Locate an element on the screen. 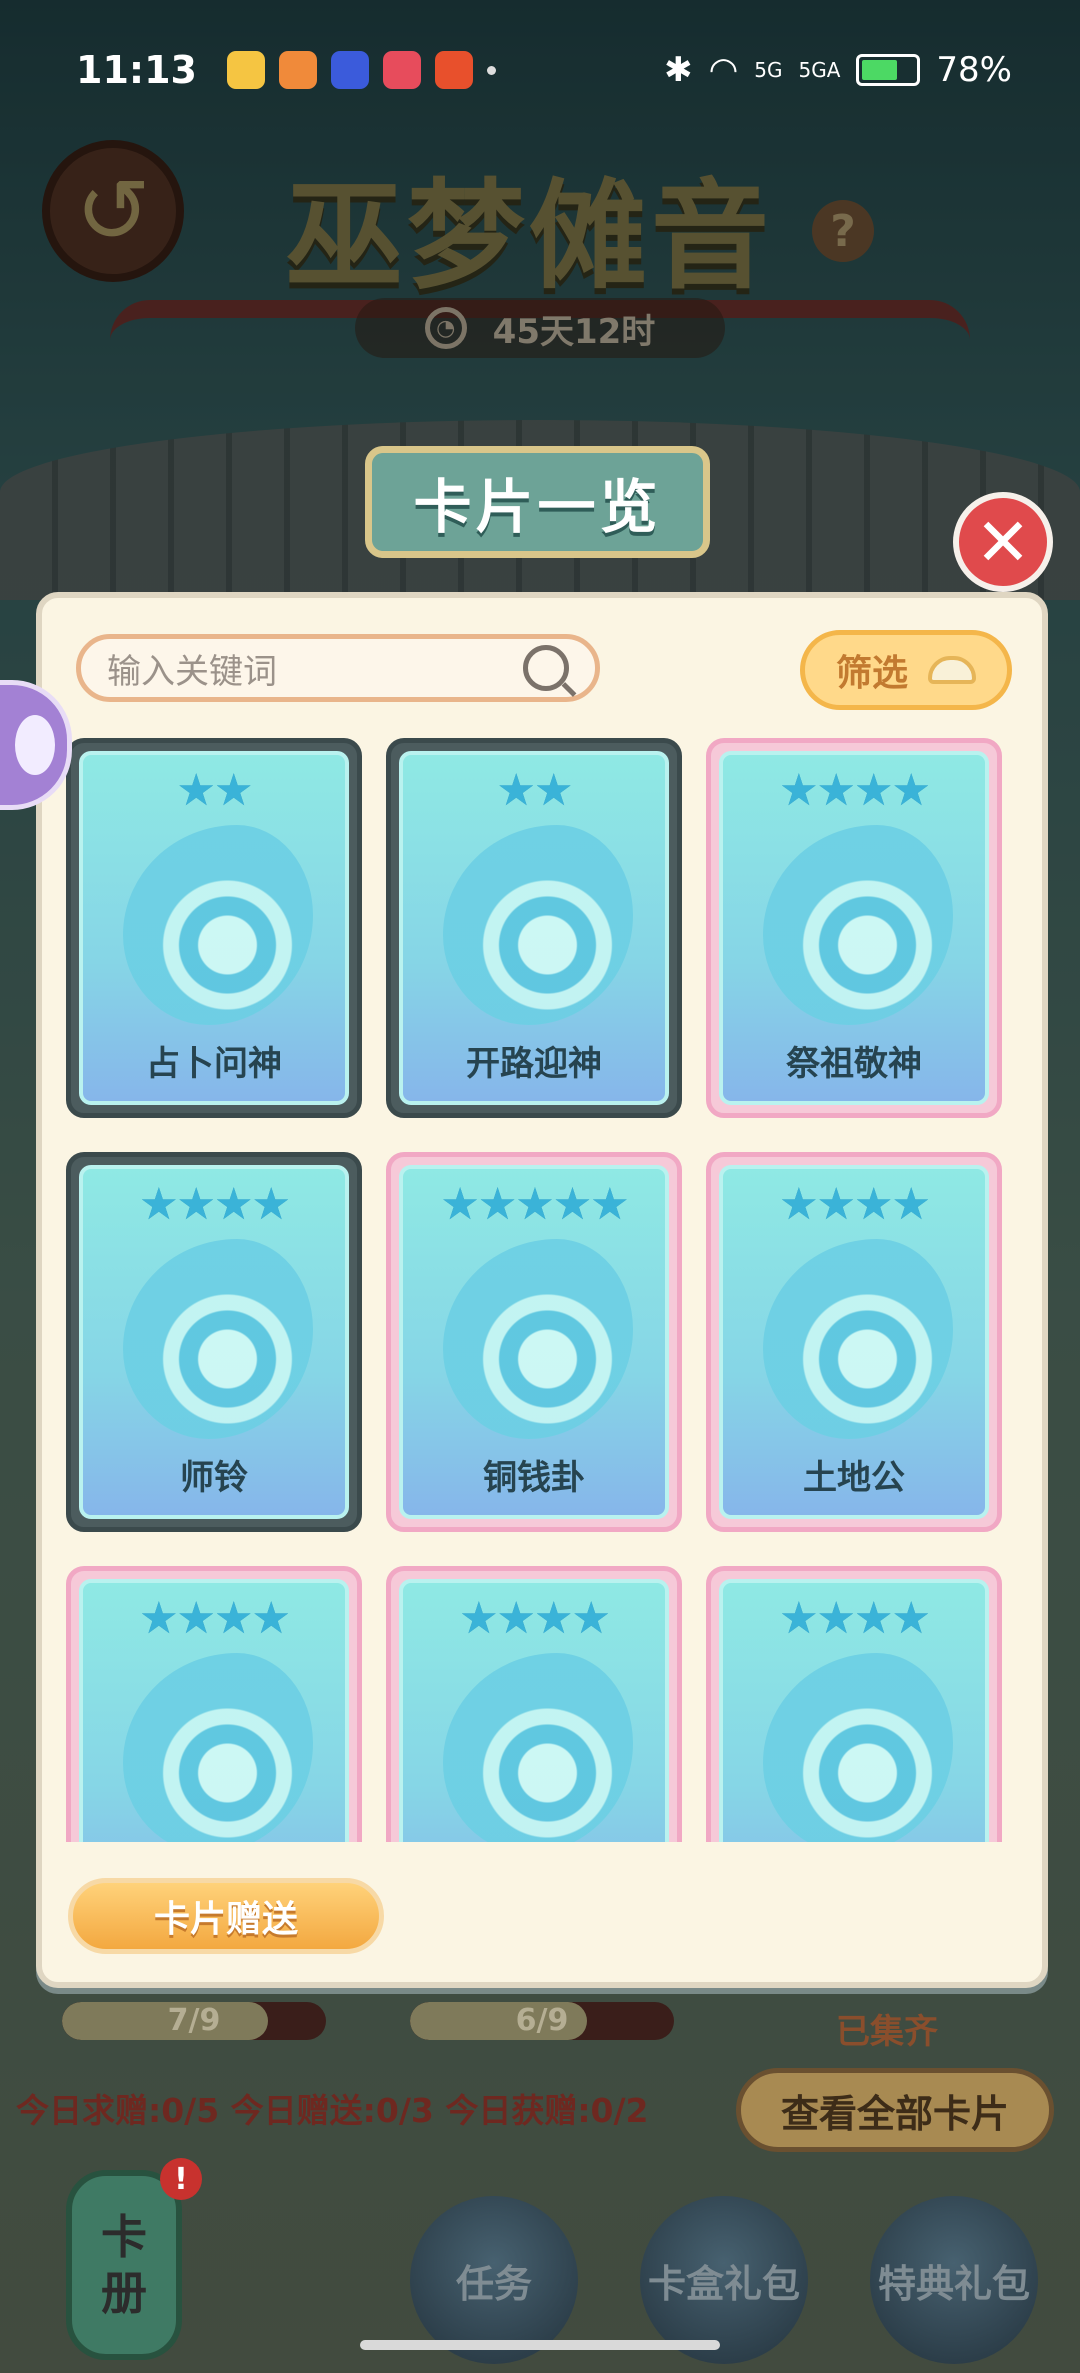 The width and height of the screenshot is (1080, 2373). card-item: ★★★★★ 铜钱卦 is located at coordinates (534, 1342).